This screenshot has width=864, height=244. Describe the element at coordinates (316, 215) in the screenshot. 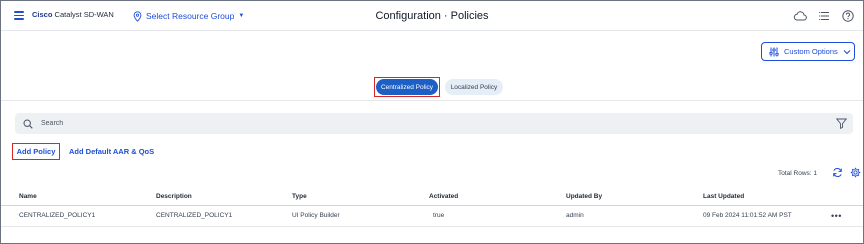

I see `cell-type: UI Policy Builder` at that location.